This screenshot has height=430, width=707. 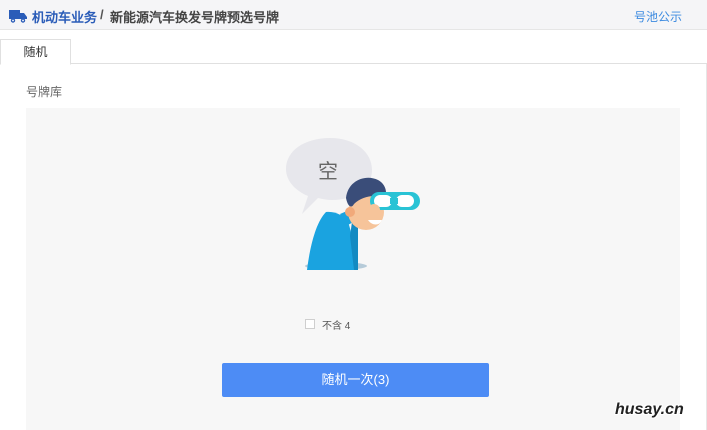 What do you see at coordinates (195, 17) in the screenshot?
I see `page-title: 新能源汽车换发号牌预选号牌` at bounding box center [195, 17].